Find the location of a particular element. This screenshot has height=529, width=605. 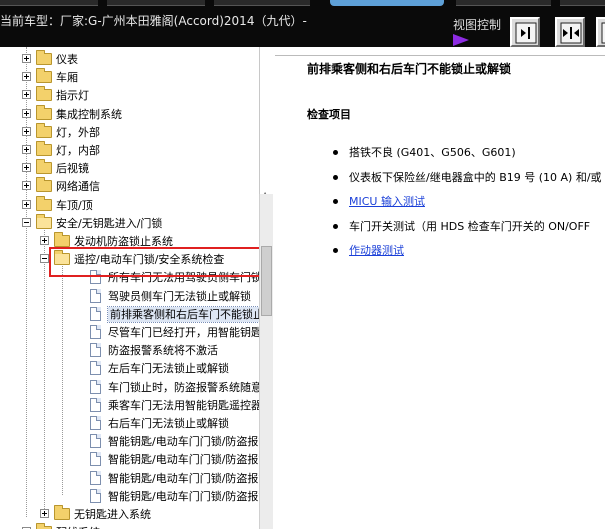

open-folder-icon is located at coordinates (62, 258).